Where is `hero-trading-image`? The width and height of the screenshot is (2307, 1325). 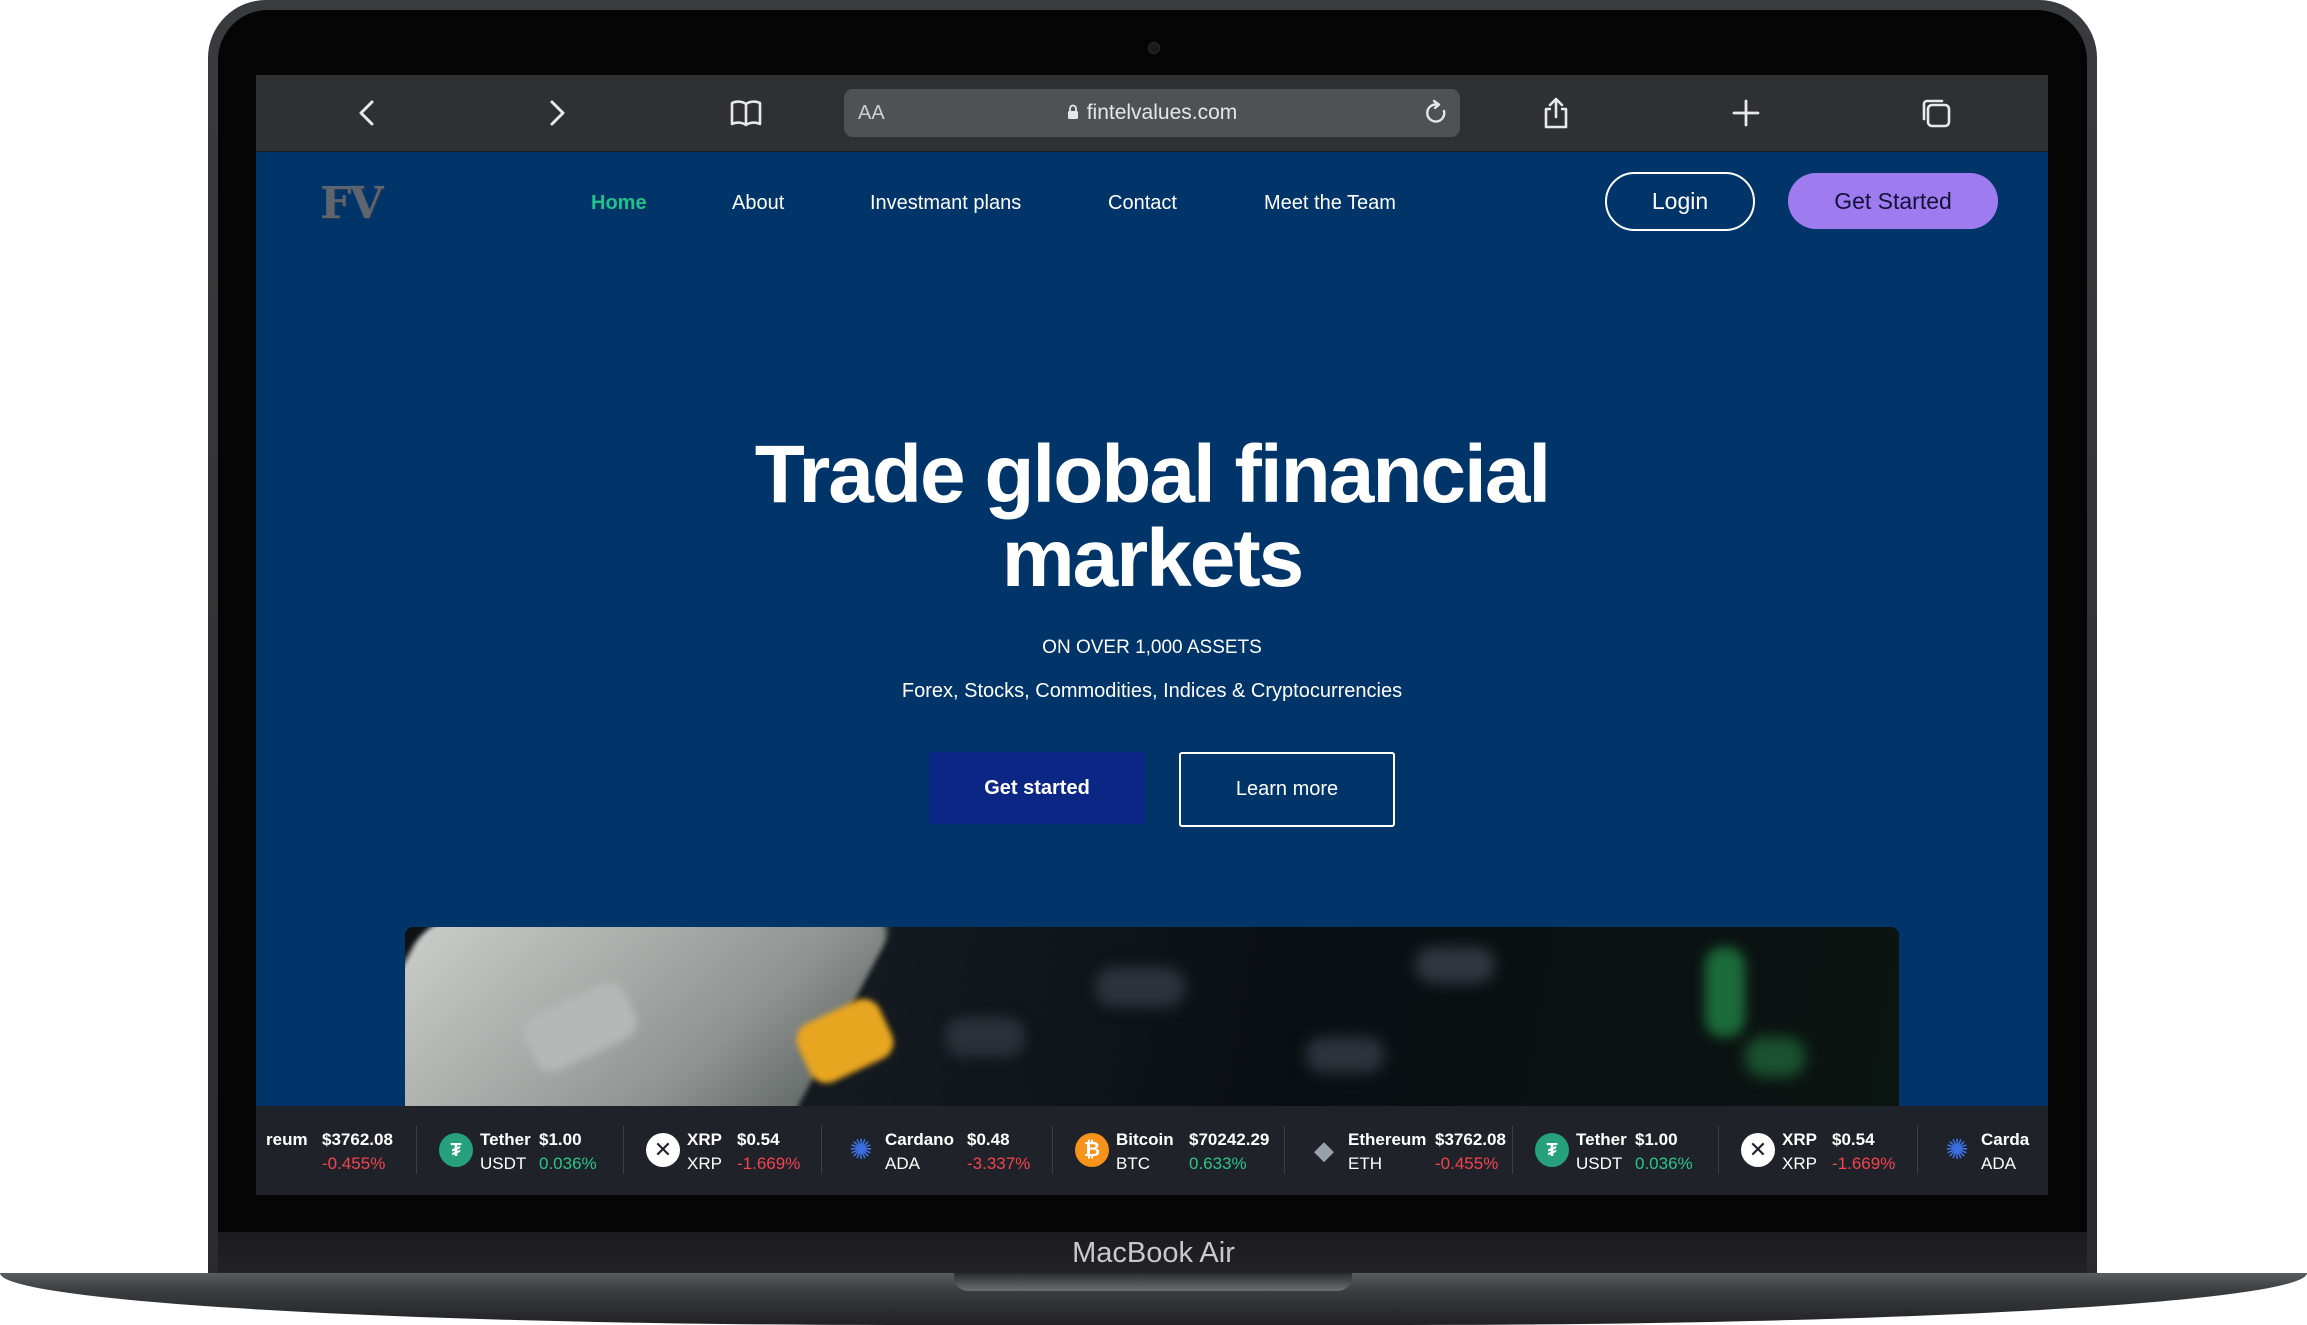 hero-trading-image is located at coordinates (1152, 1020).